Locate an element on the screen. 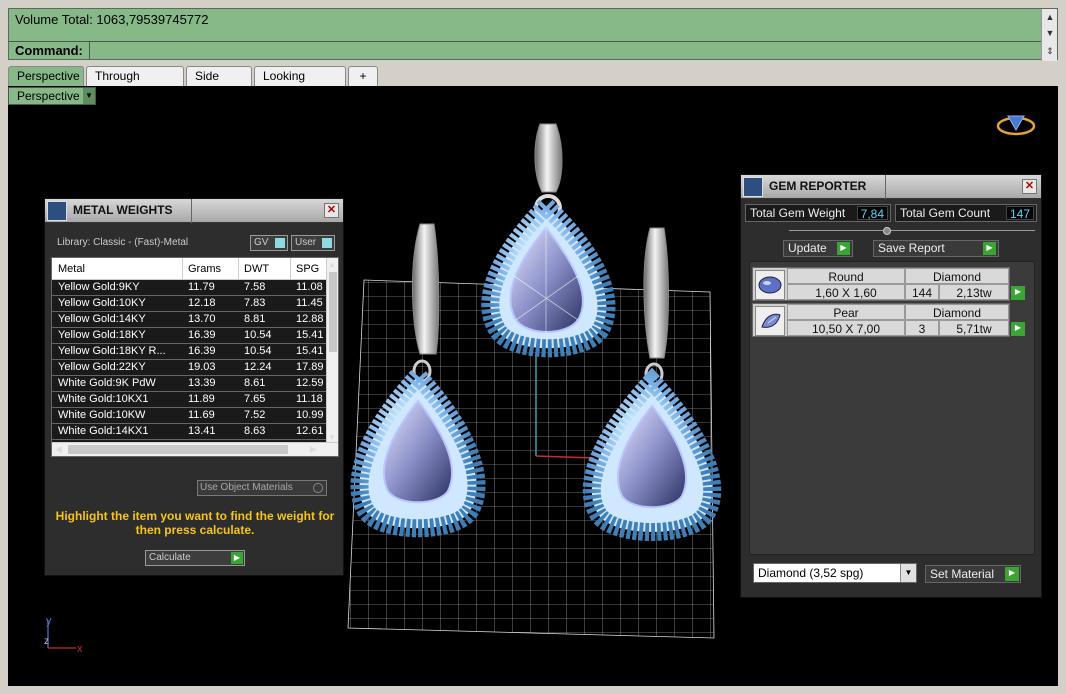 This screenshot has width=1066, height=694. table-row: Yellow Gold:9KY 11.79 7.58 11.08 is located at coordinates (192, 288).